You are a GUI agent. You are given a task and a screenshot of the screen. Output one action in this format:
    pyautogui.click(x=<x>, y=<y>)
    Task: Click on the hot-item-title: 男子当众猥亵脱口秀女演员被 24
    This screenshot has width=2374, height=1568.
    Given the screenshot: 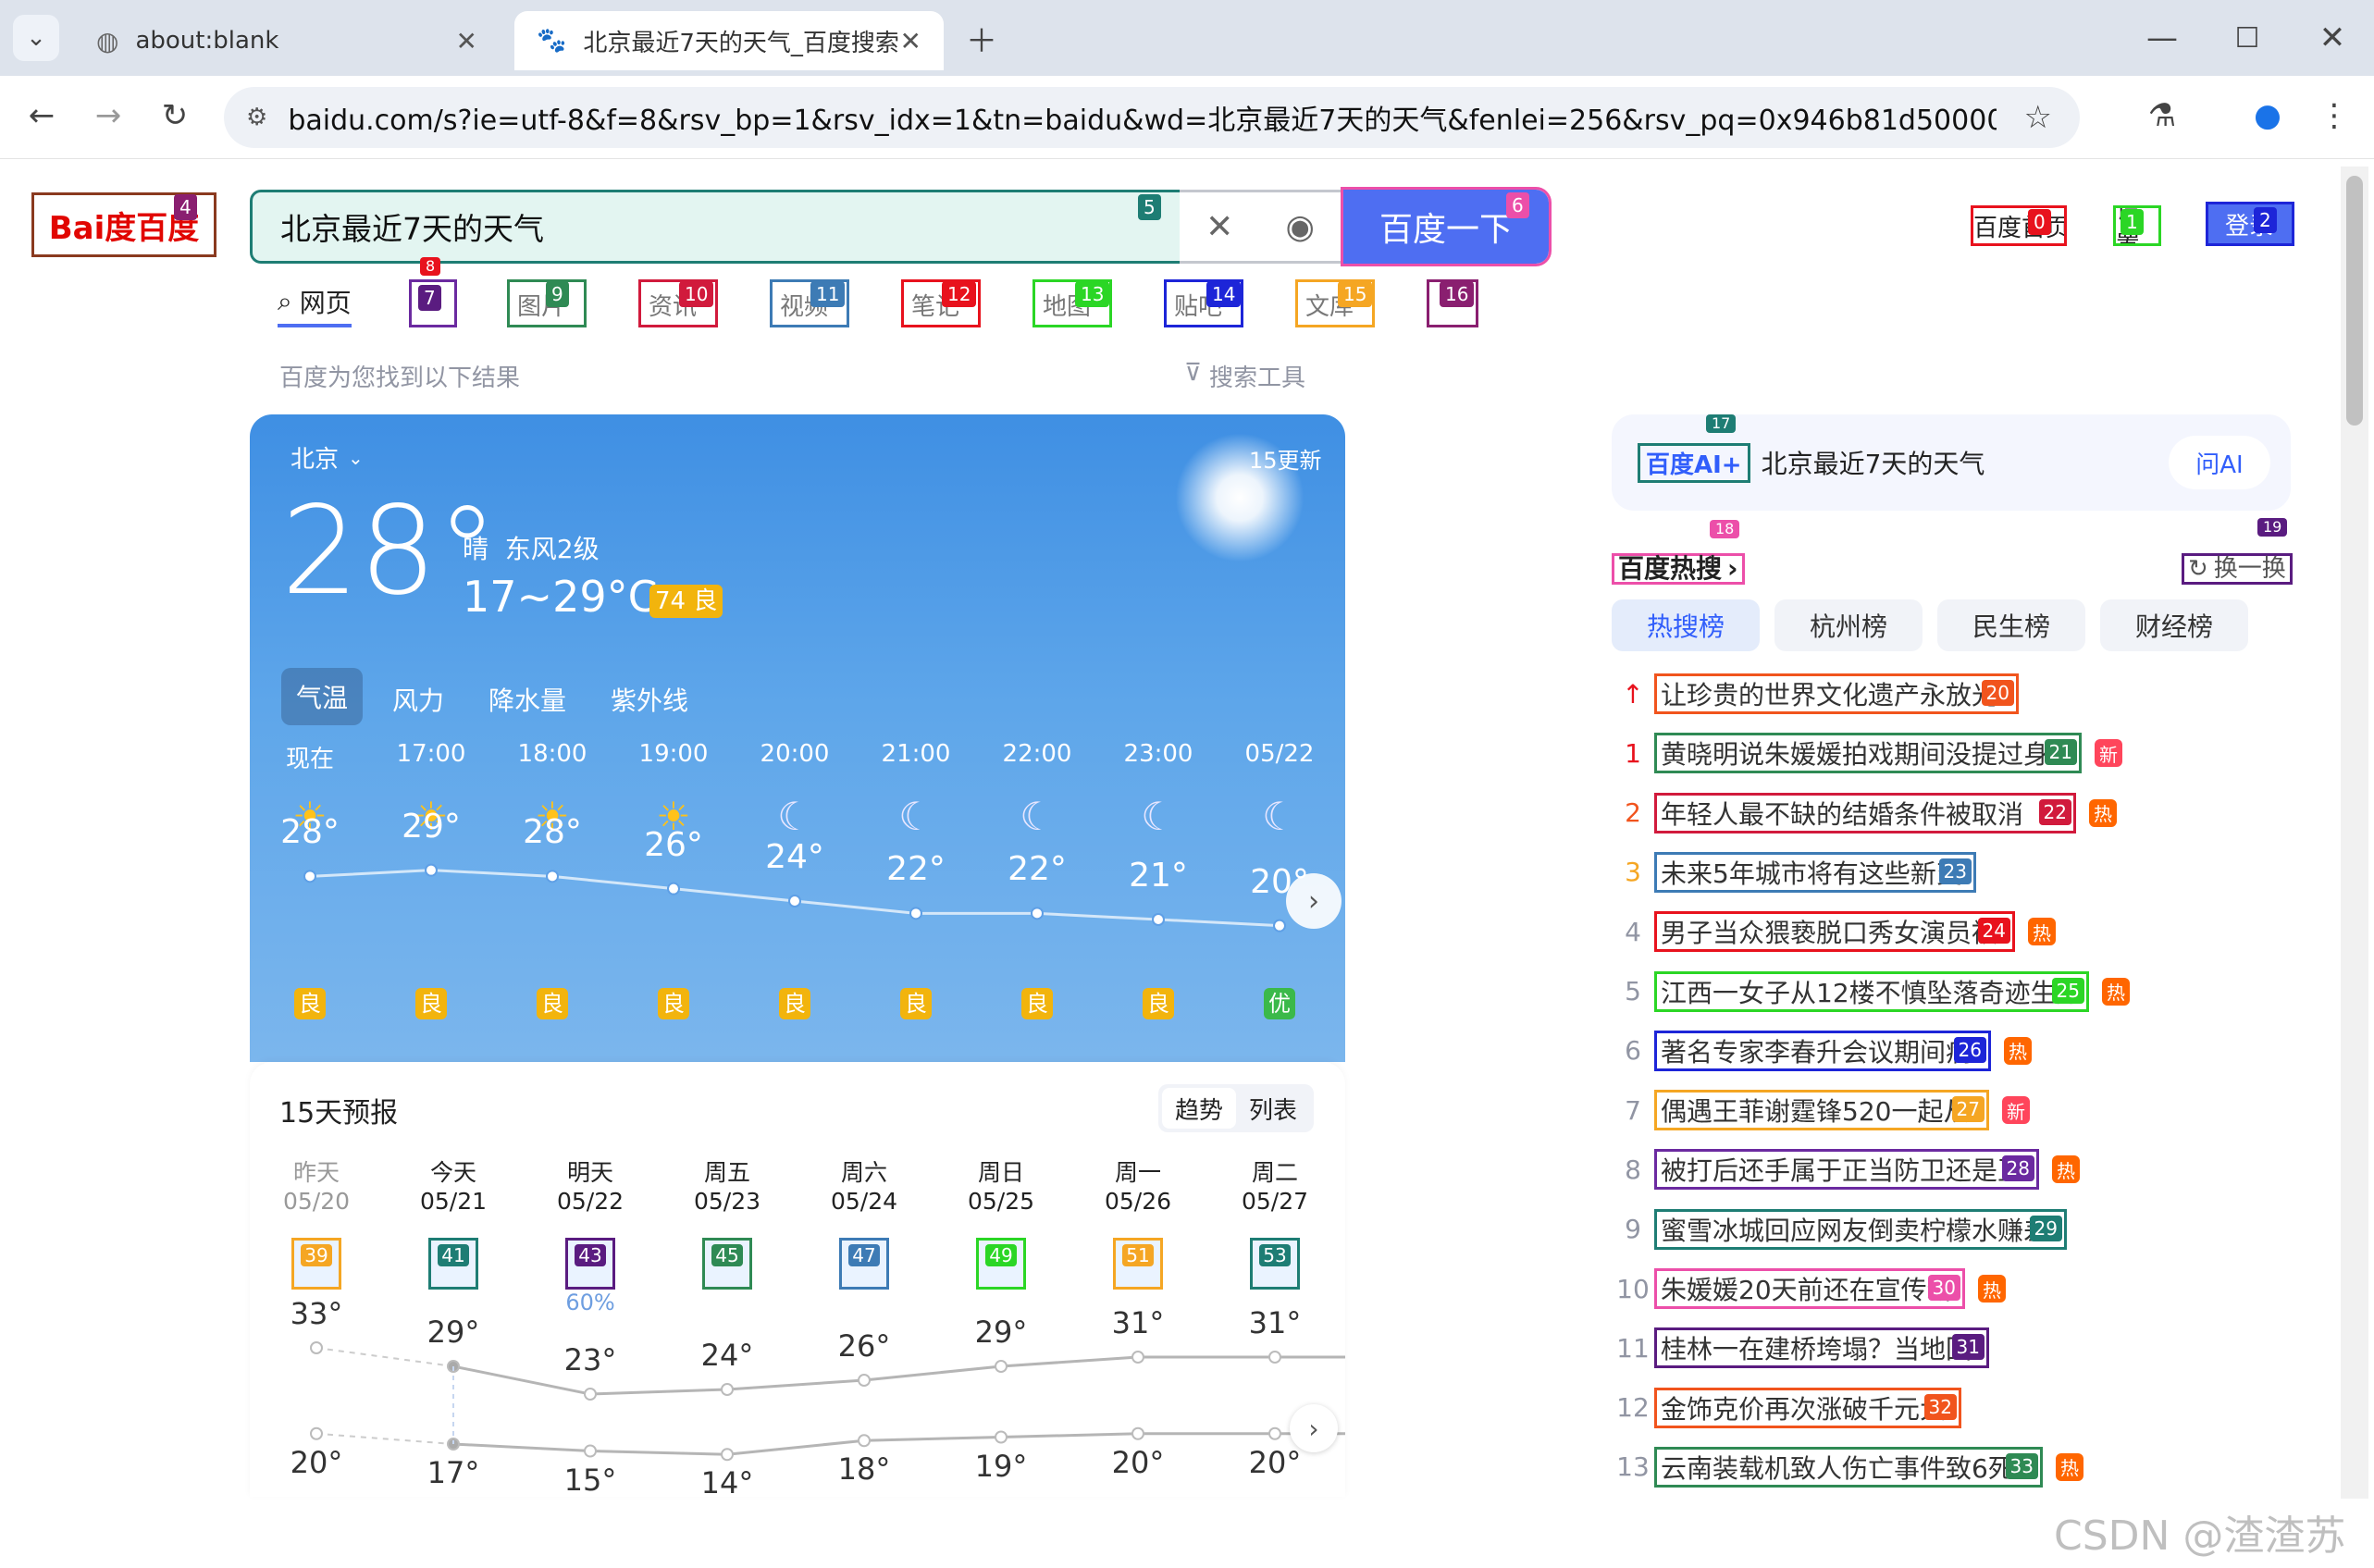 What is the action you would take?
    pyautogui.click(x=1834, y=932)
    